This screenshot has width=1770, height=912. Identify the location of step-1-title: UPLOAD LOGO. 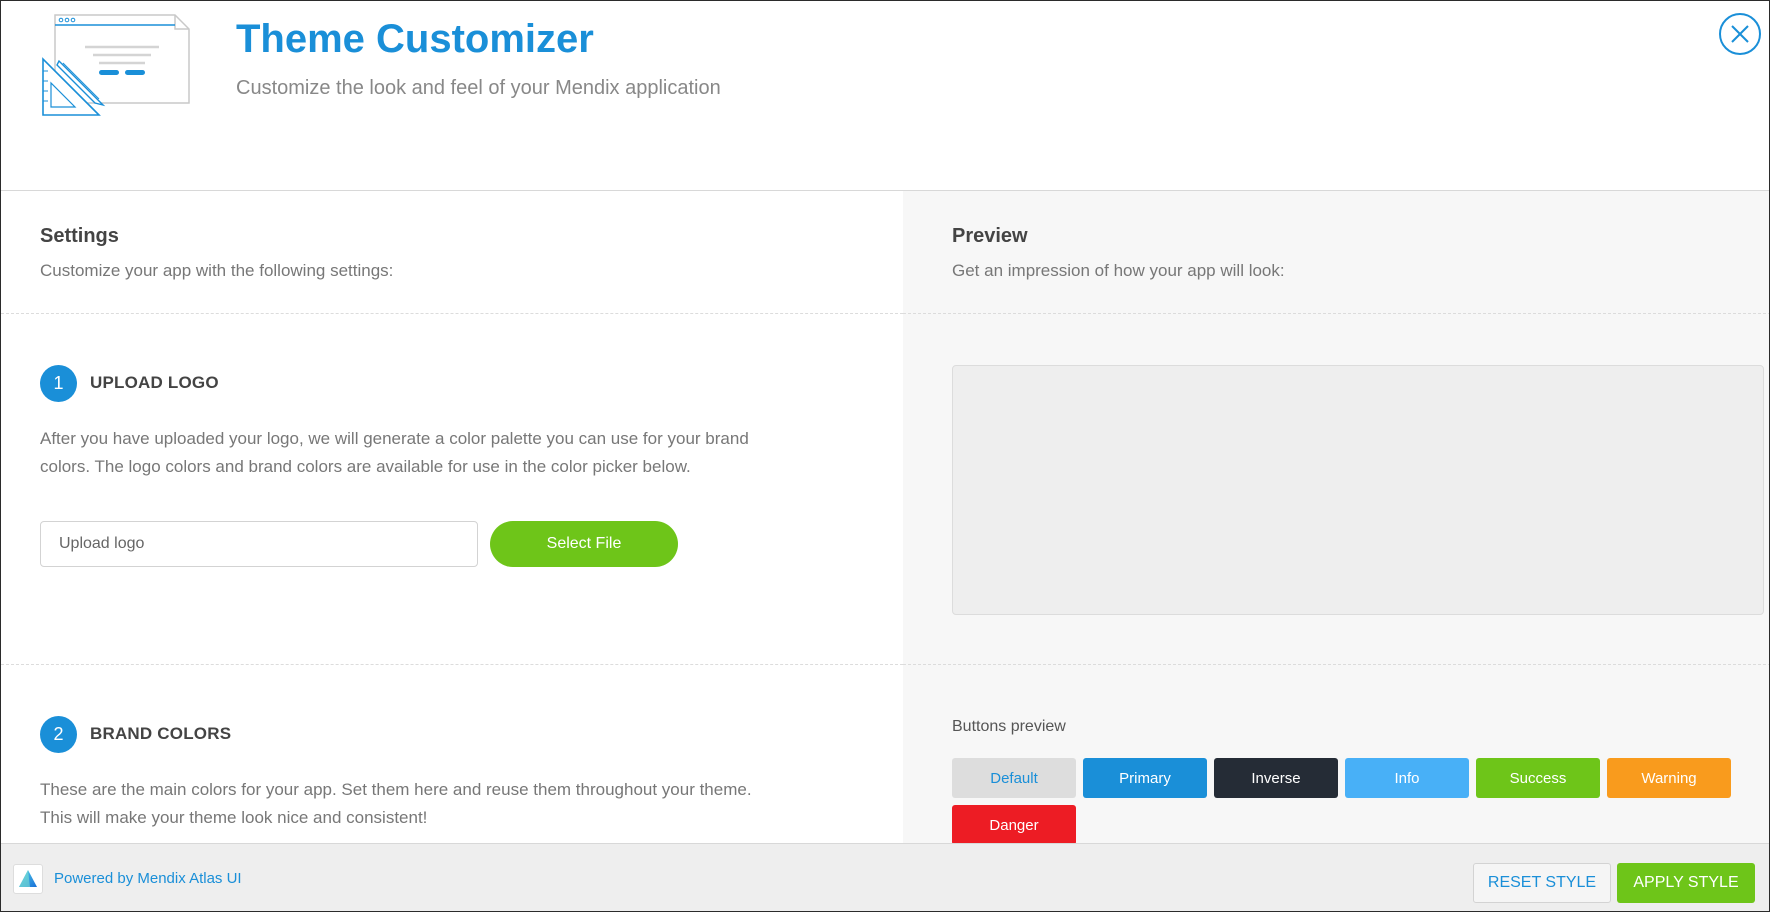
(154, 382).